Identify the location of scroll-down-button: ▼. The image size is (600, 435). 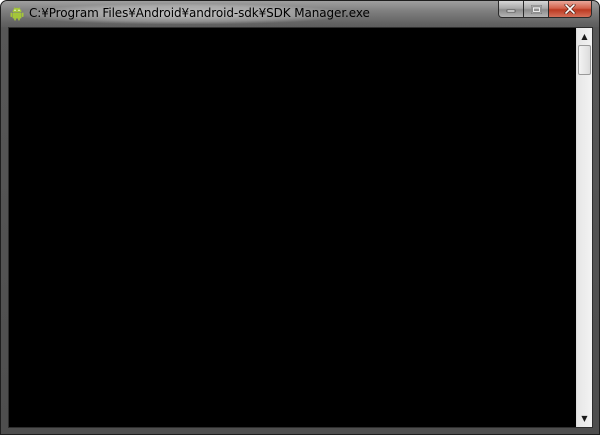
(584, 418).